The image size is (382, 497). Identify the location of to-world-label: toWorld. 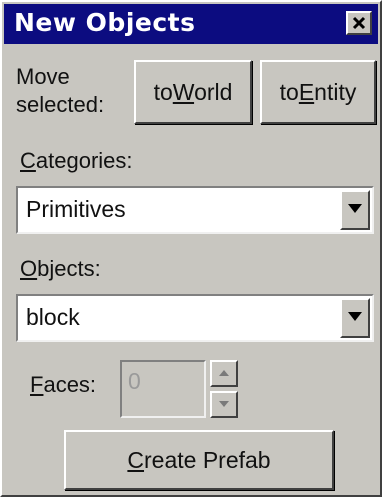
(193, 91).